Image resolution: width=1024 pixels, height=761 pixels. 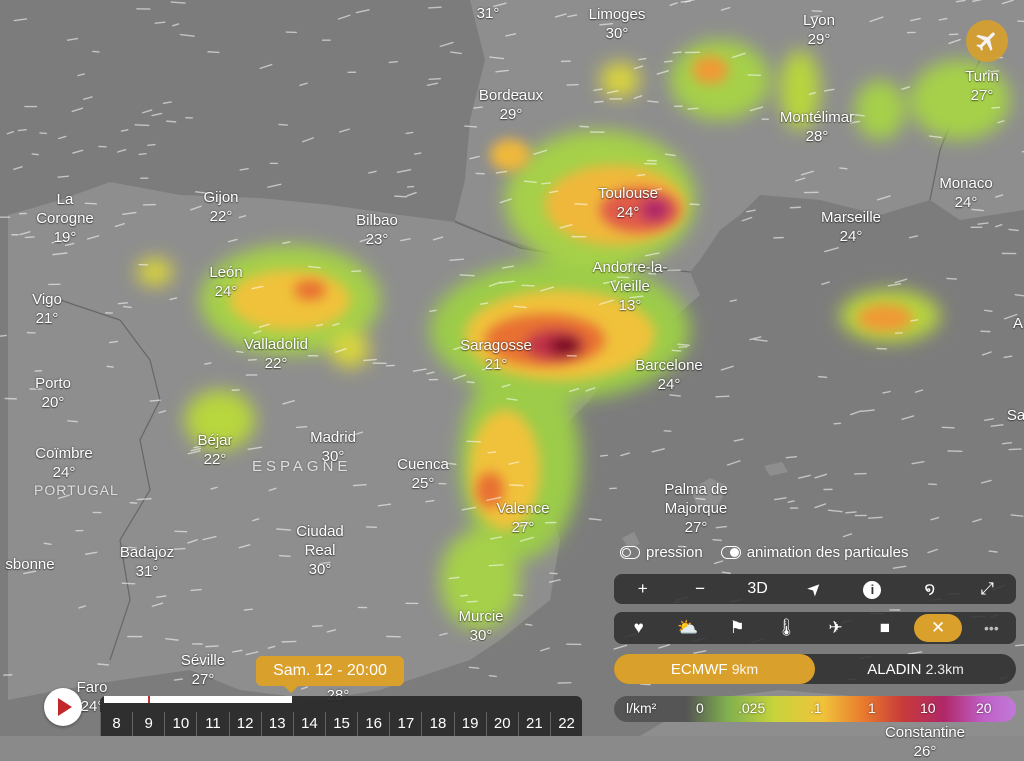 I want to click on city-temp: 30°, so click(x=480, y=635).